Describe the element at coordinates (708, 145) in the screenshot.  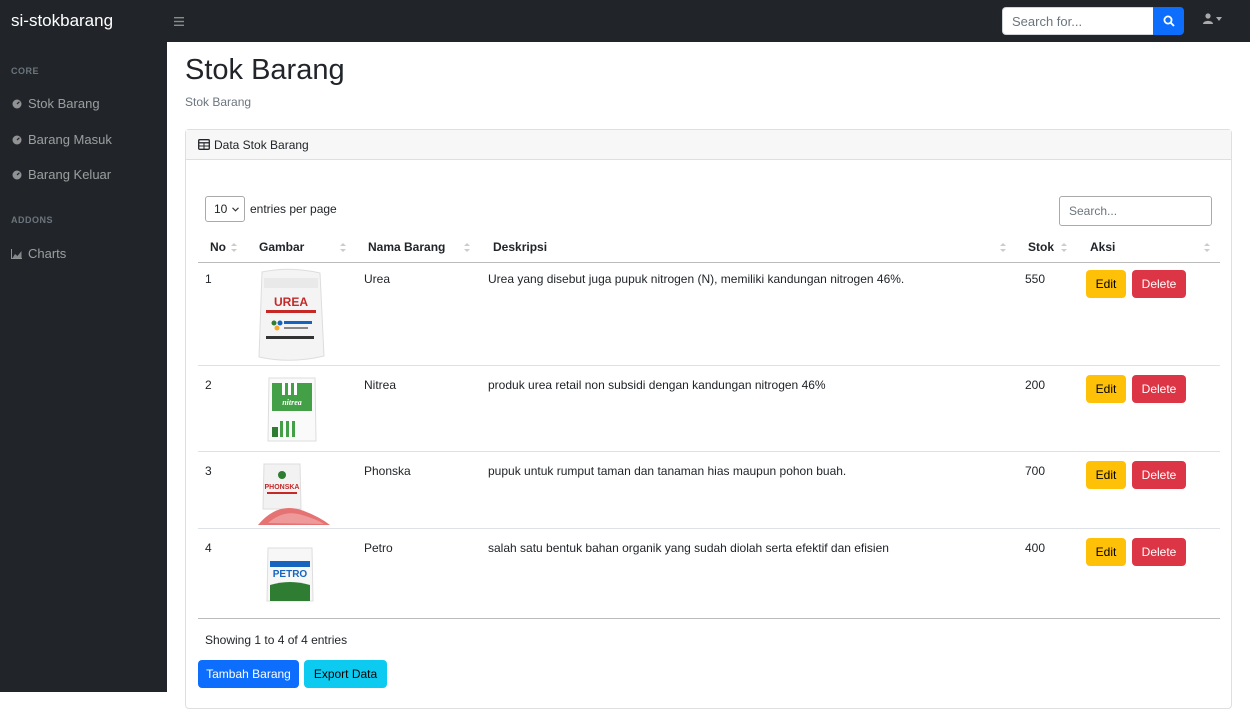
I see `card-header: Data Stok Barang` at that location.